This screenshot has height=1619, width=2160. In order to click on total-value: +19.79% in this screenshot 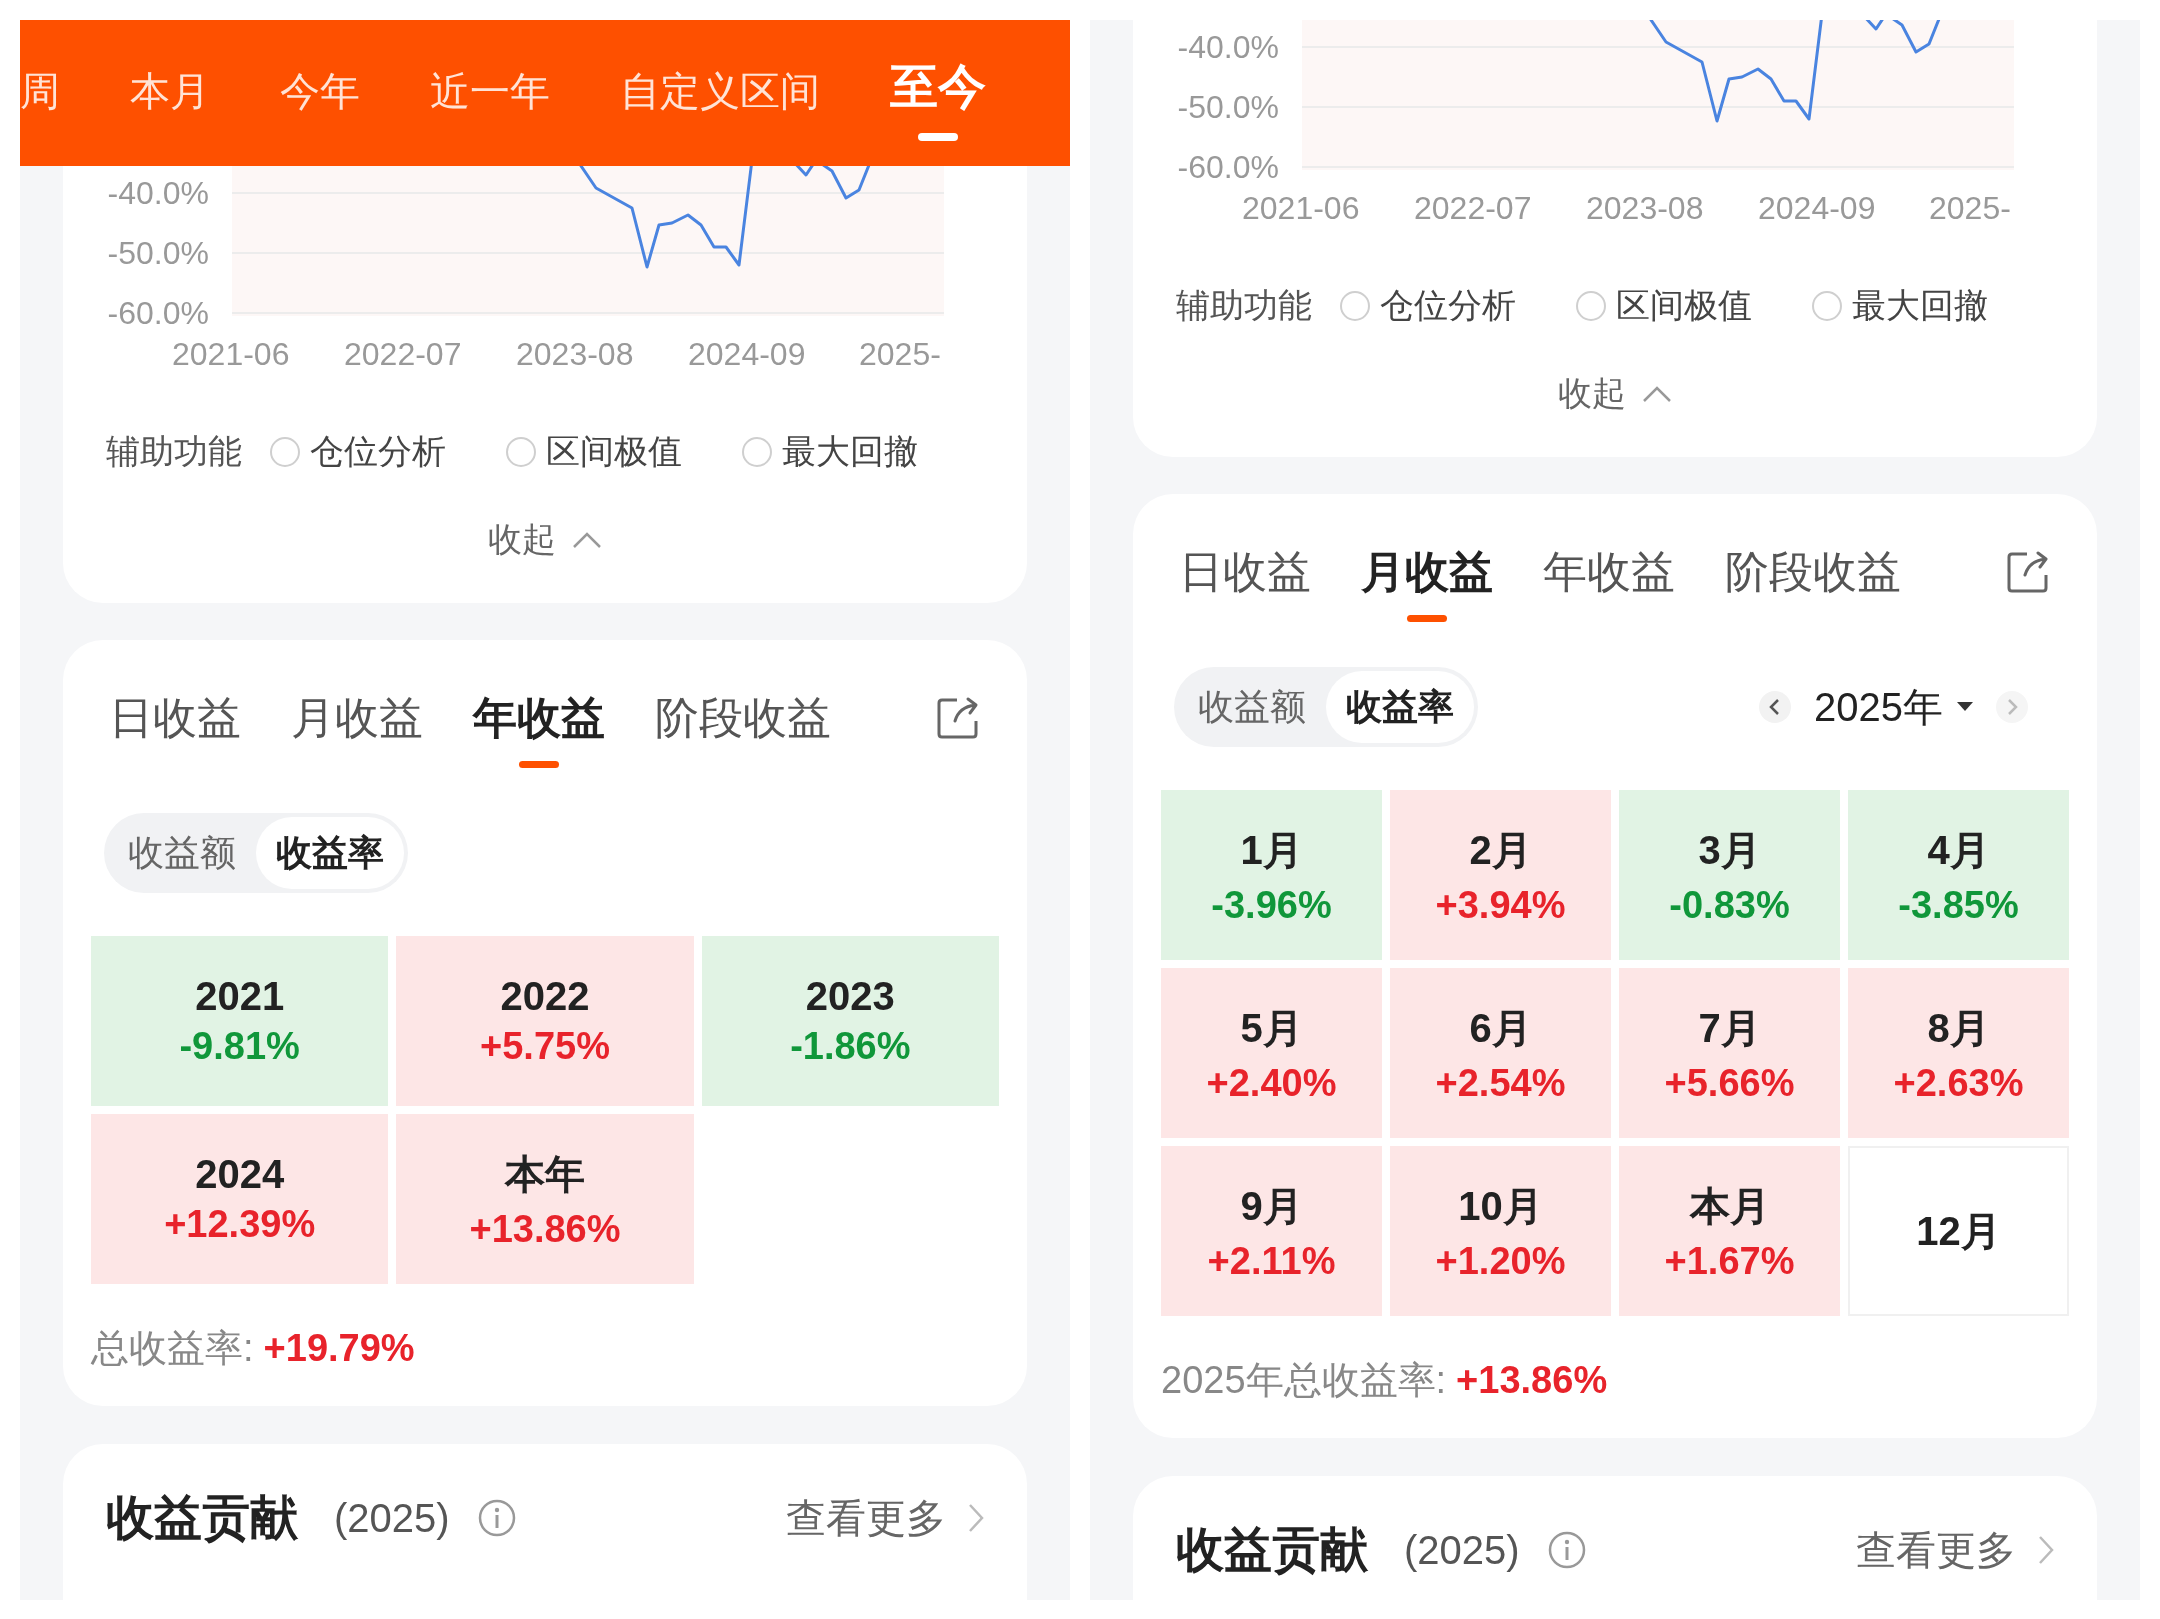, I will do `click(339, 1348)`.